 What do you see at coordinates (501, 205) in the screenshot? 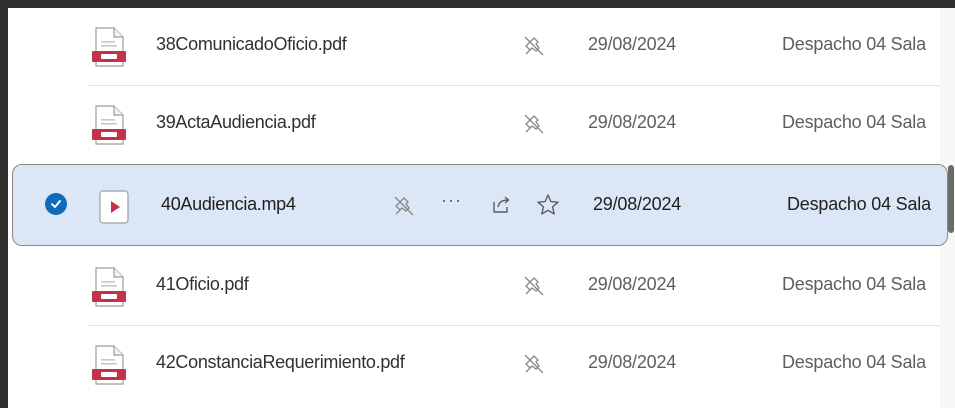
I see `share-icon` at bounding box center [501, 205].